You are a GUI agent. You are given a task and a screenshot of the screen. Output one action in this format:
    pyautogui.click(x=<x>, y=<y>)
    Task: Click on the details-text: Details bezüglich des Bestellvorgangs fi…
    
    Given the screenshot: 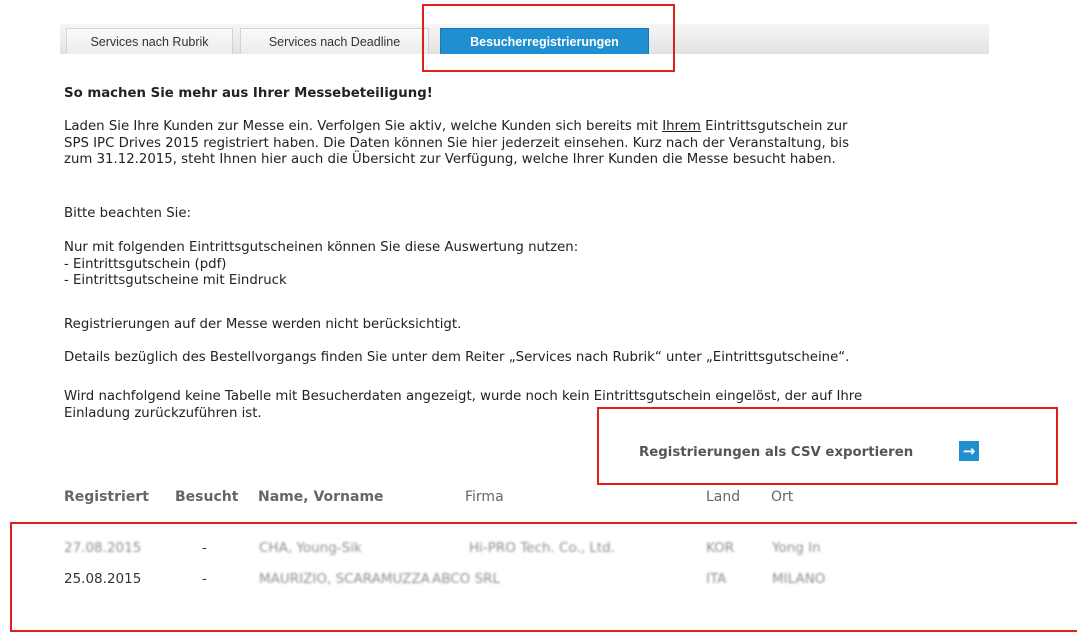 What is the action you would take?
    pyautogui.click(x=457, y=357)
    